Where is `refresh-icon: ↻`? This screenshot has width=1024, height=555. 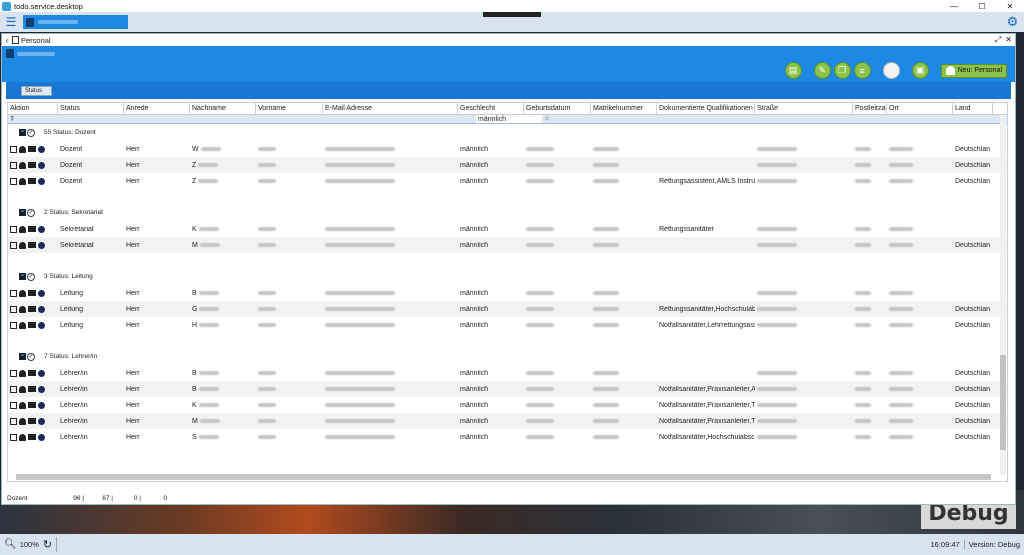
refresh-icon: ↻ is located at coordinates (47, 544).